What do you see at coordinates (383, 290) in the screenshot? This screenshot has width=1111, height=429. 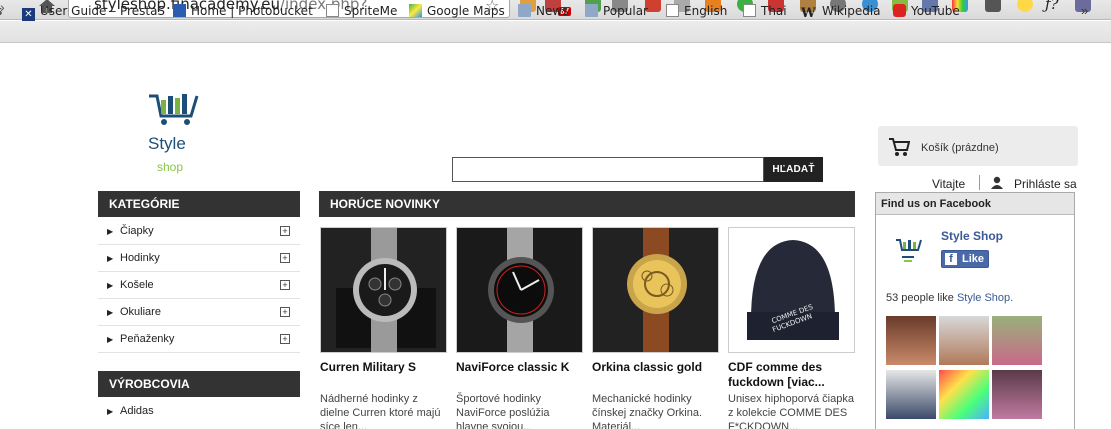 I see `product-image-curren-watch` at bounding box center [383, 290].